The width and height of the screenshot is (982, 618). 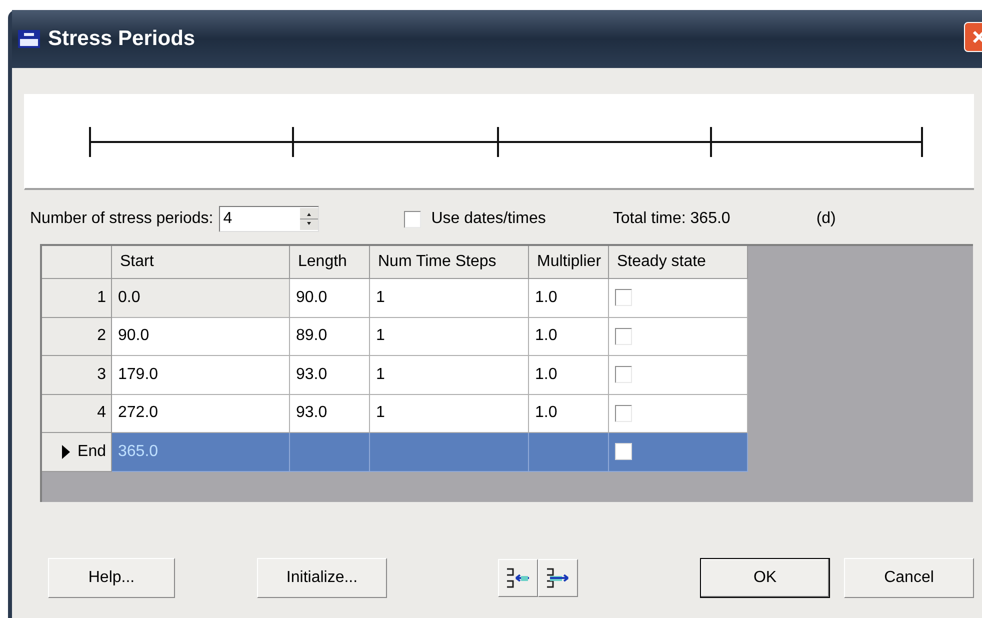 What do you see at coordinates (77, 413) in the screenshot?
I see `row-header: 4` at bounding box center [77, 413].